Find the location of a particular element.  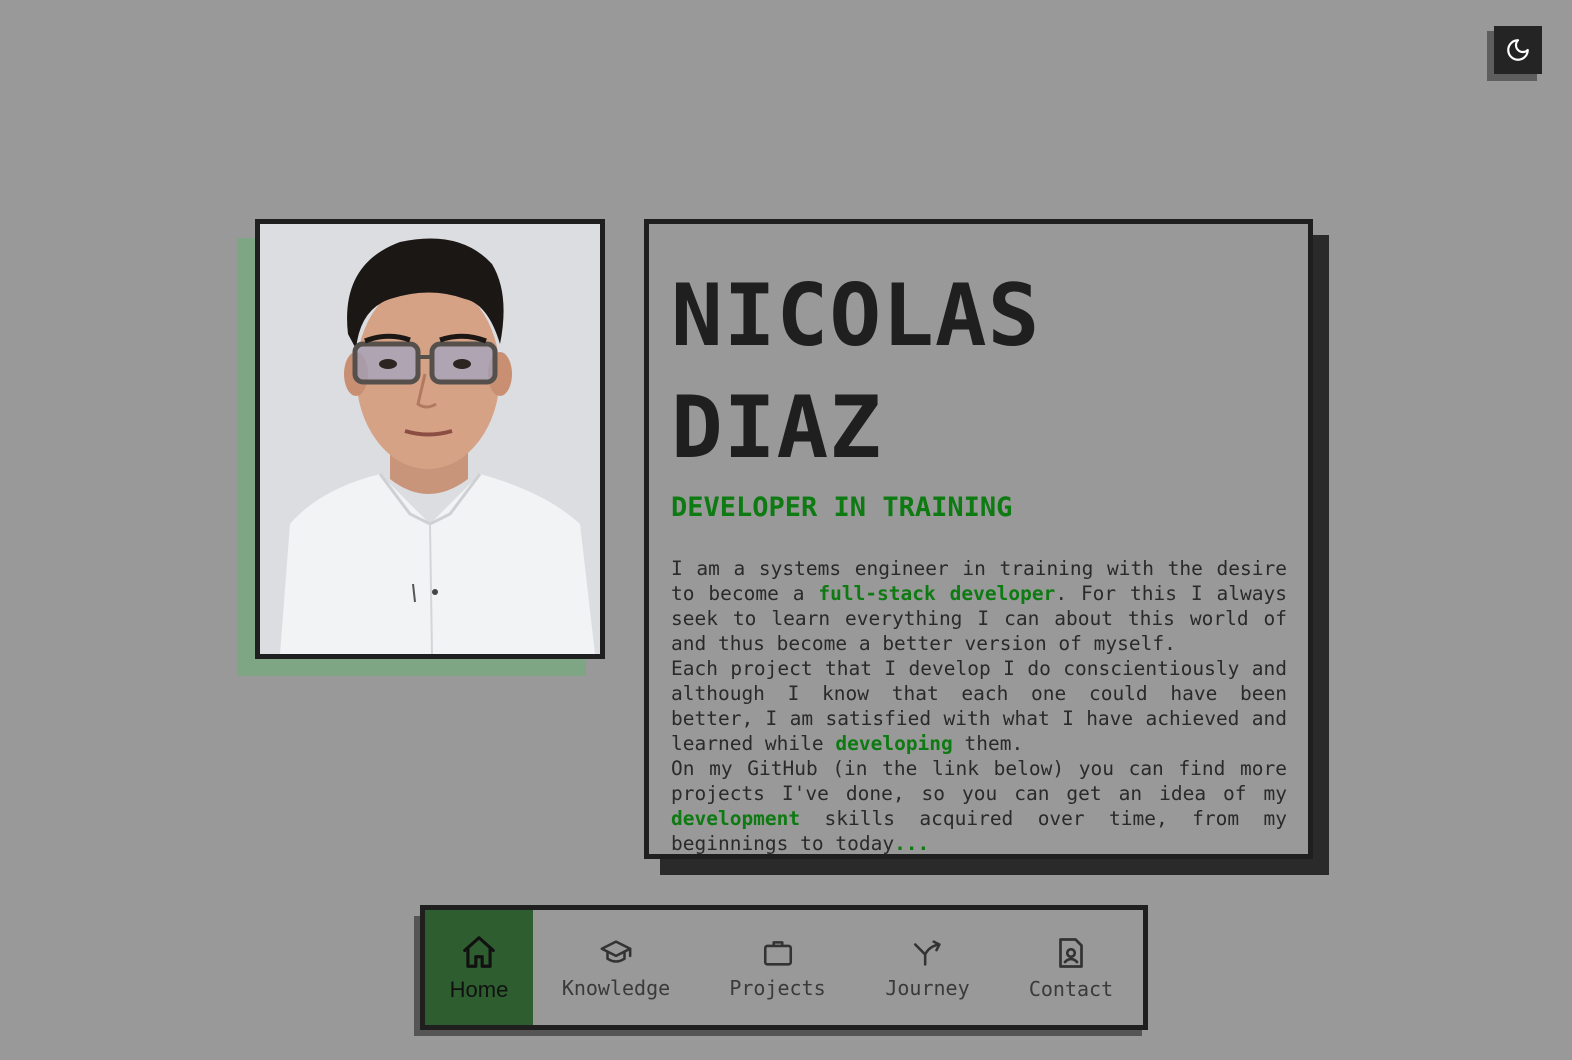

role-subtitle: DEVELOPER IN TRAINING is located at coordinates (842, 507).